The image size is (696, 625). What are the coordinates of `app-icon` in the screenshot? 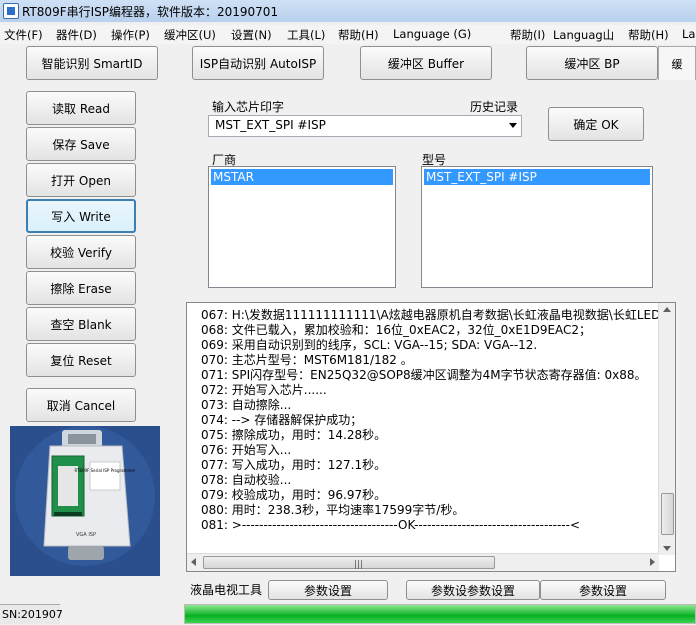 It's located at (11, 11).